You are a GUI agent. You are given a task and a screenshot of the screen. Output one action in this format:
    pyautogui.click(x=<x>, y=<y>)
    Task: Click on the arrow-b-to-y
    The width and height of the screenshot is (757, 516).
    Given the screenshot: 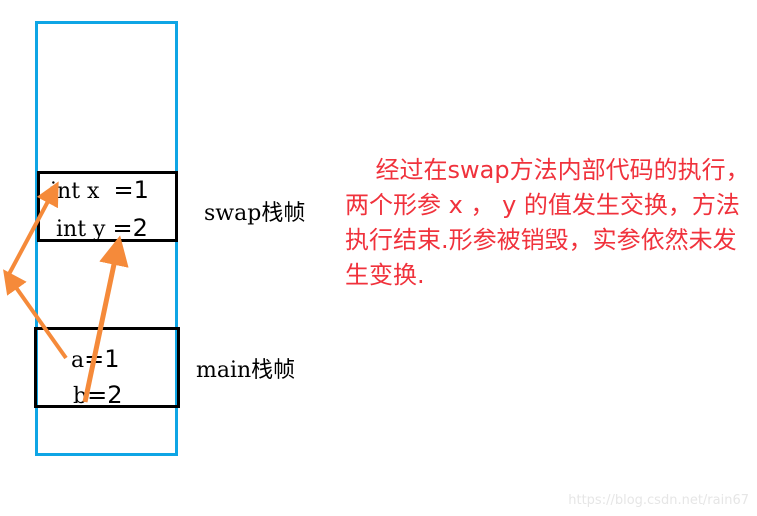 What is the action you would take?
    pyautogui.click(x=105, y=319)
    